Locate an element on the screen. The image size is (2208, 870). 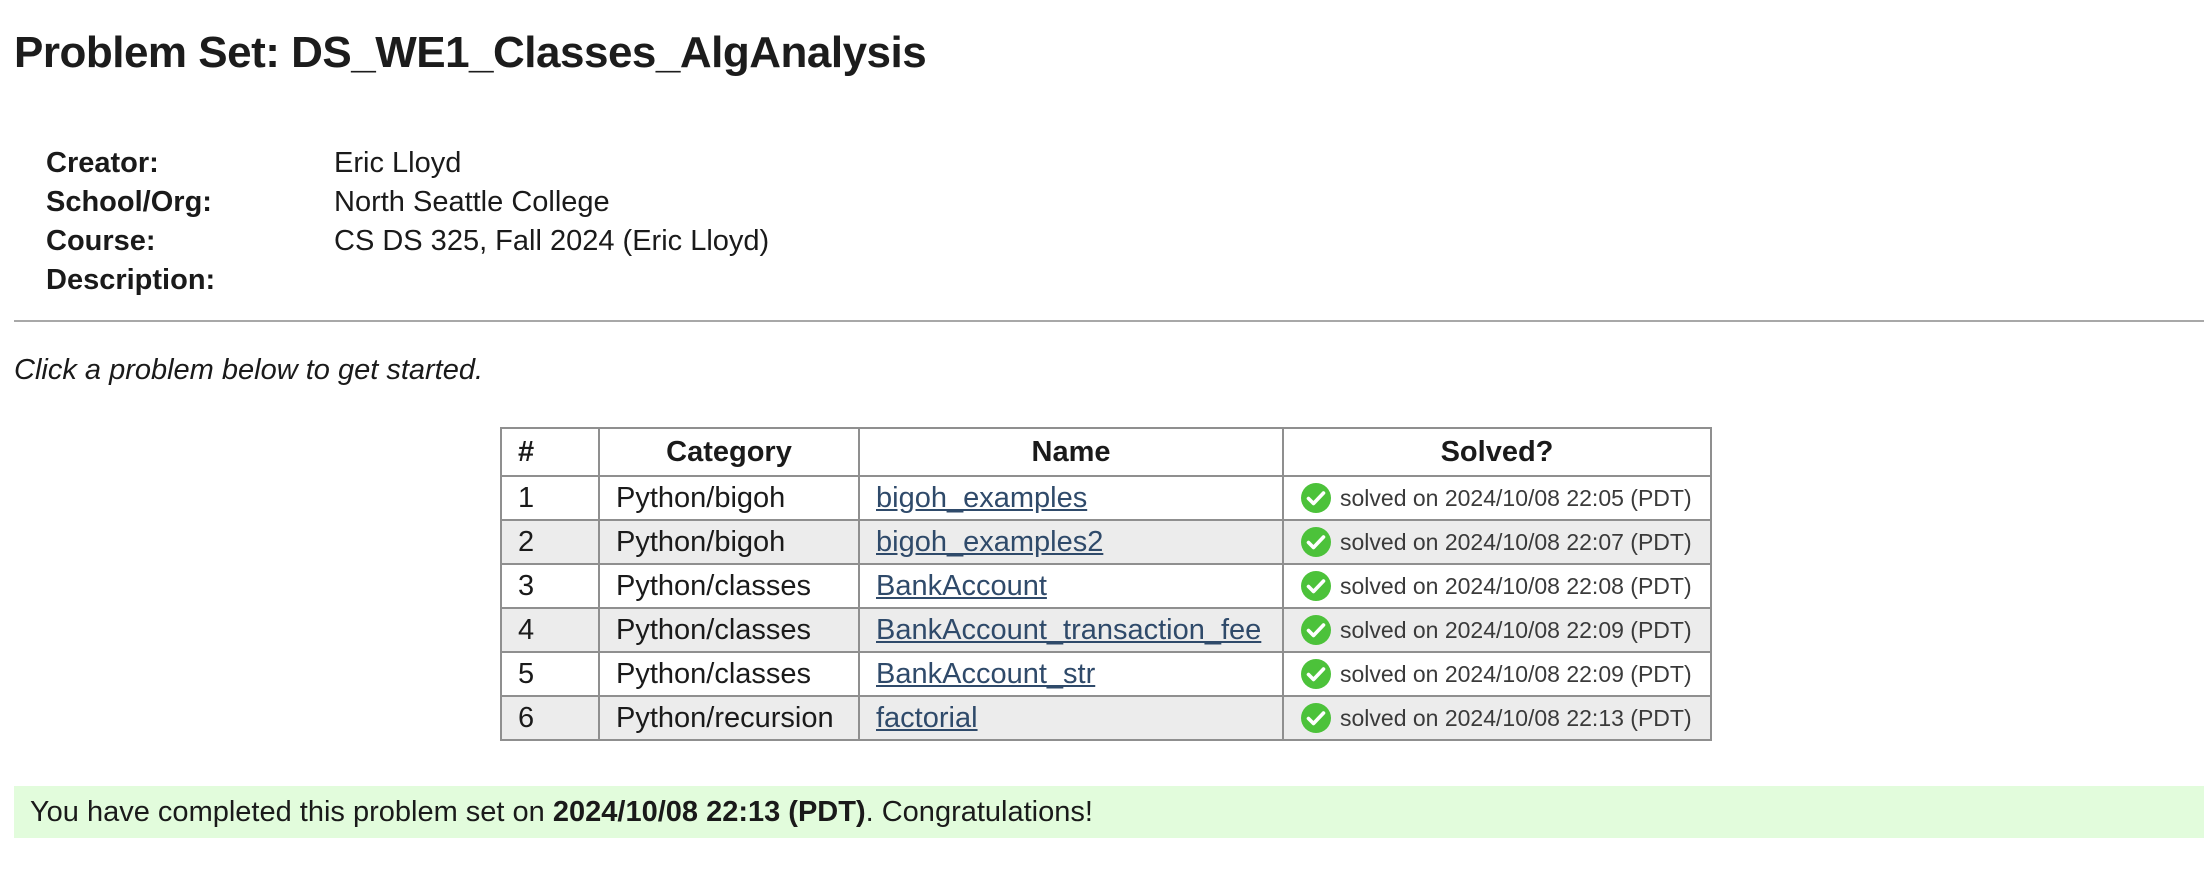
intro-text: Click a problem below to get started. is located at coordinates (249, 370).